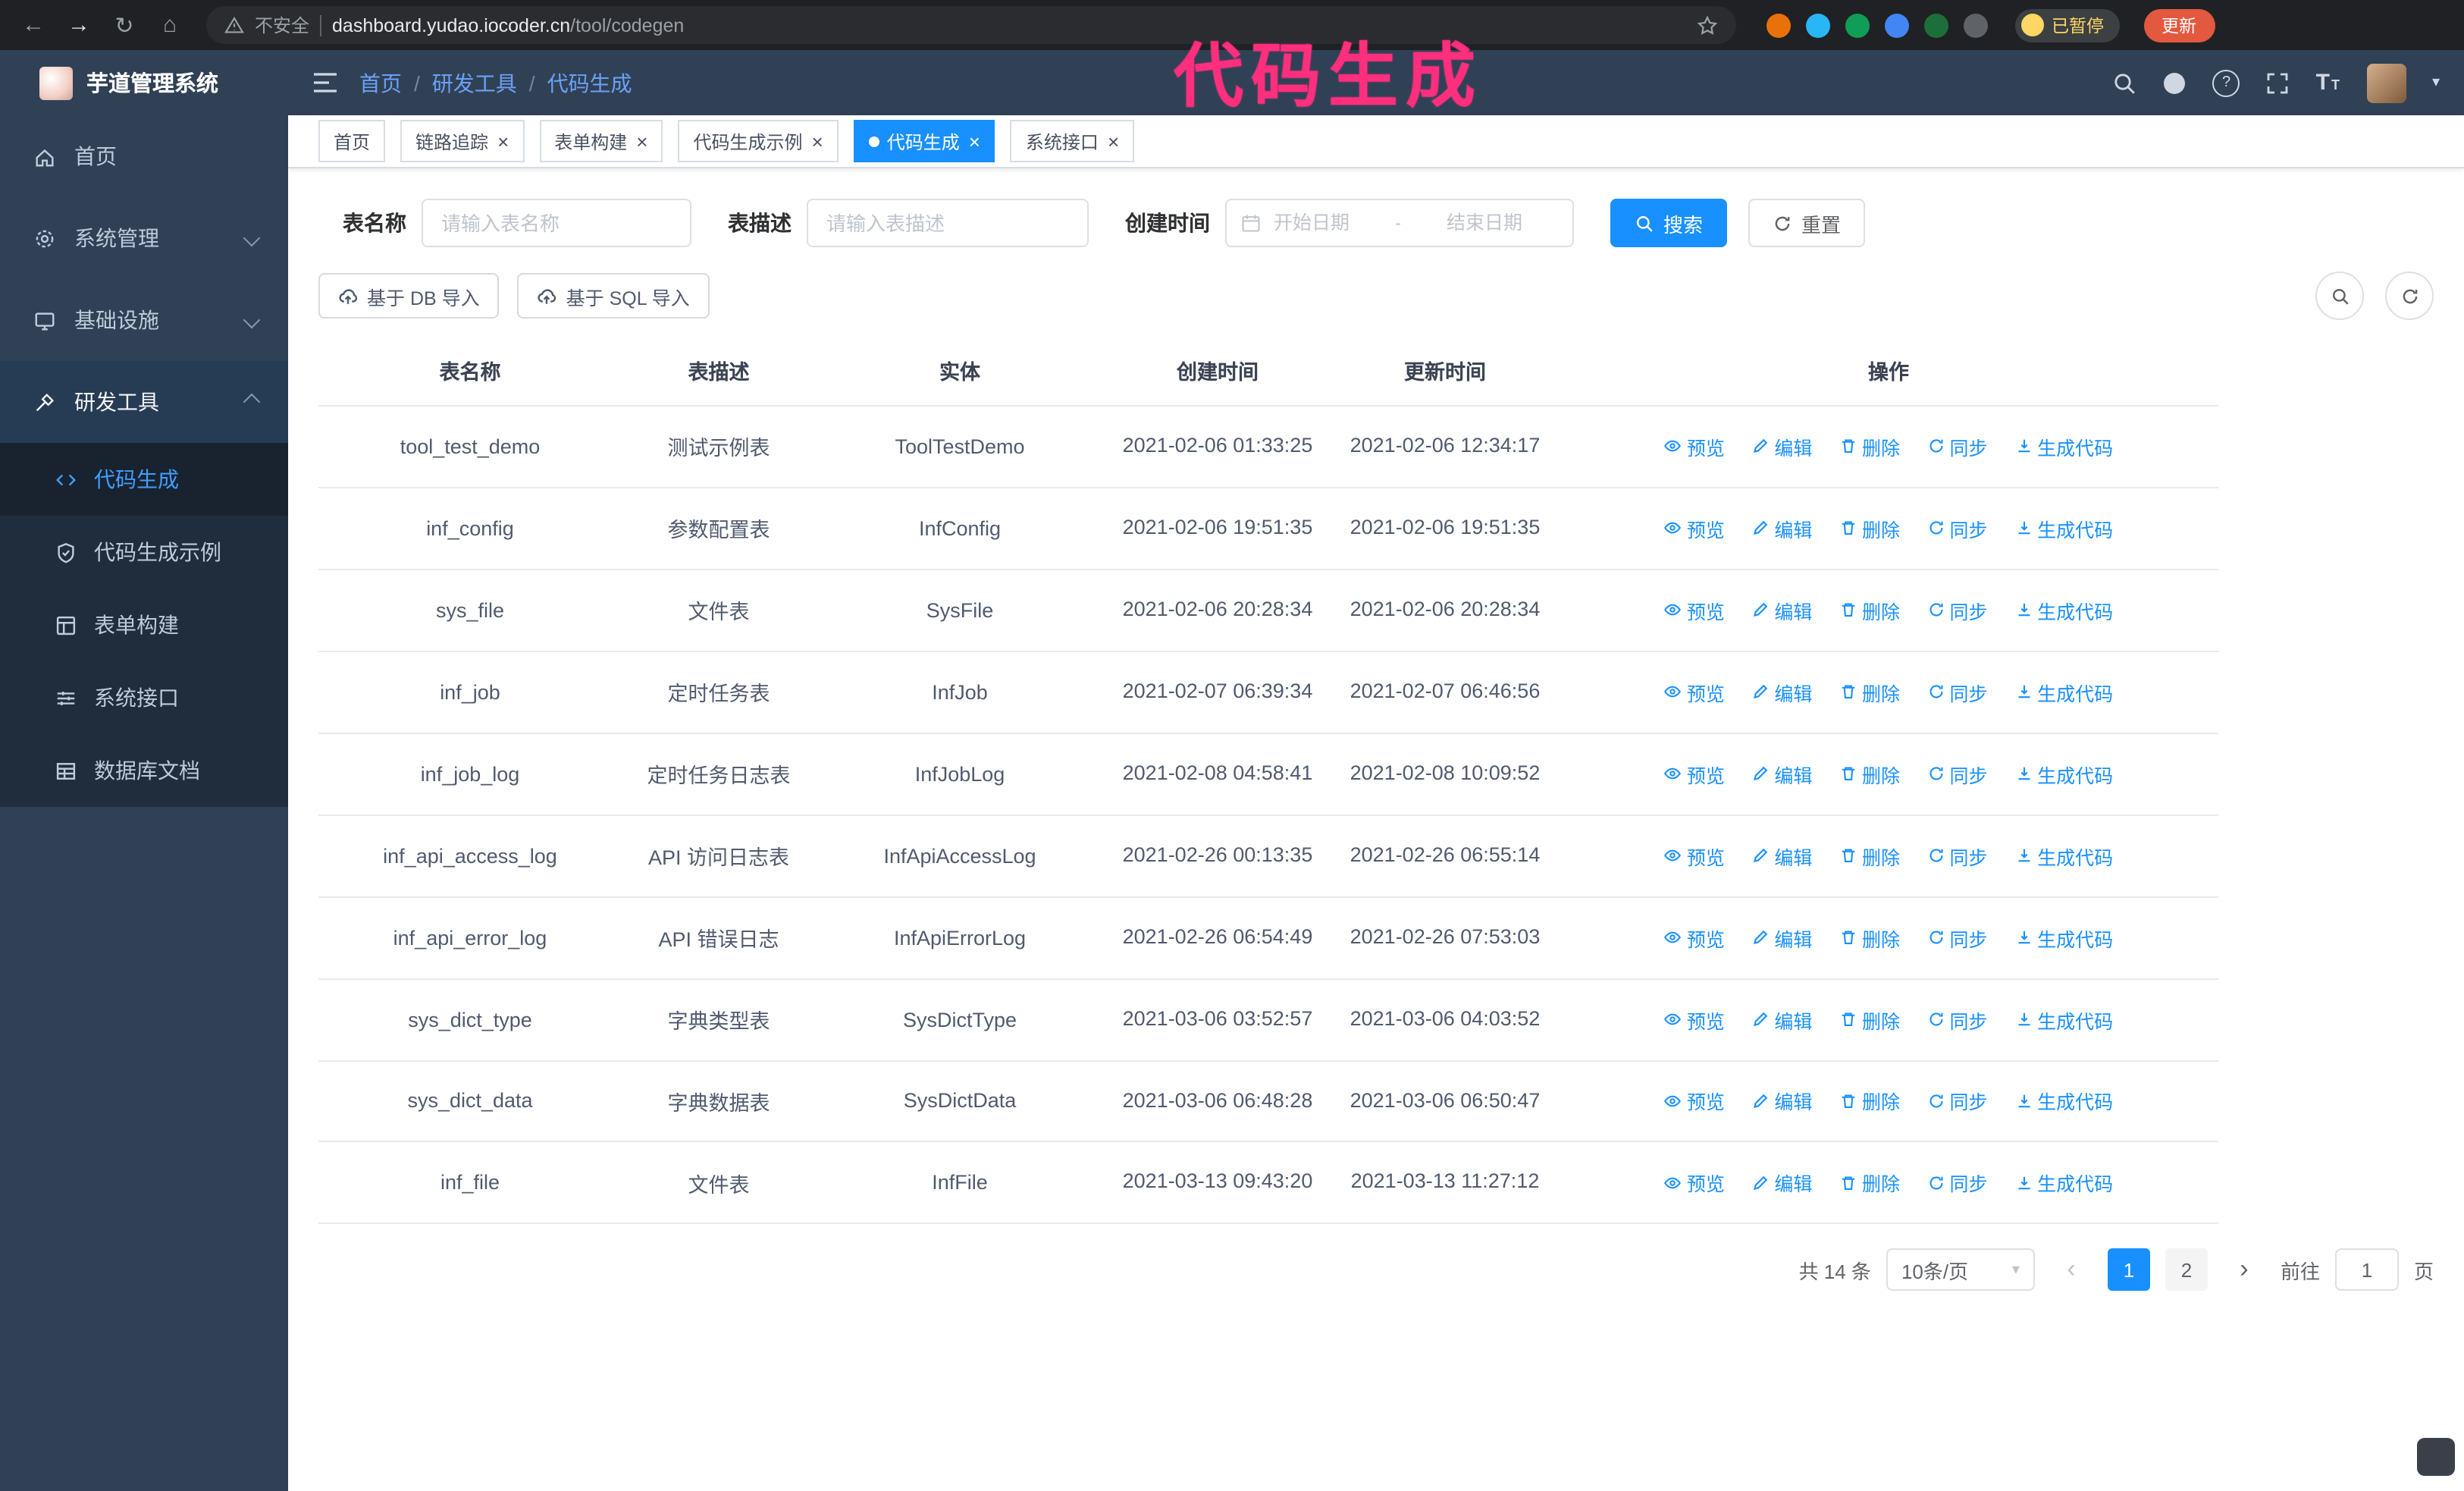  Describe the element at coordinates (2436, 1457) in the screenshot. I see `floating-widget` at that location.